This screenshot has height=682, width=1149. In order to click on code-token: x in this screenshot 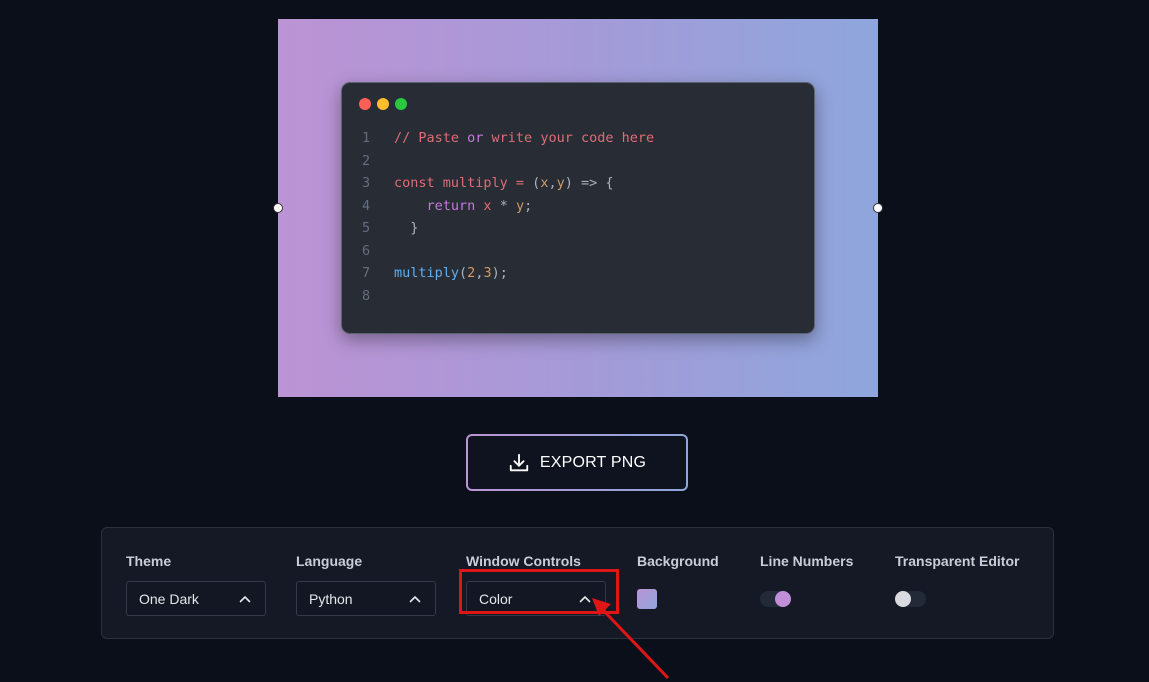, I will do `click(483, 205)`.